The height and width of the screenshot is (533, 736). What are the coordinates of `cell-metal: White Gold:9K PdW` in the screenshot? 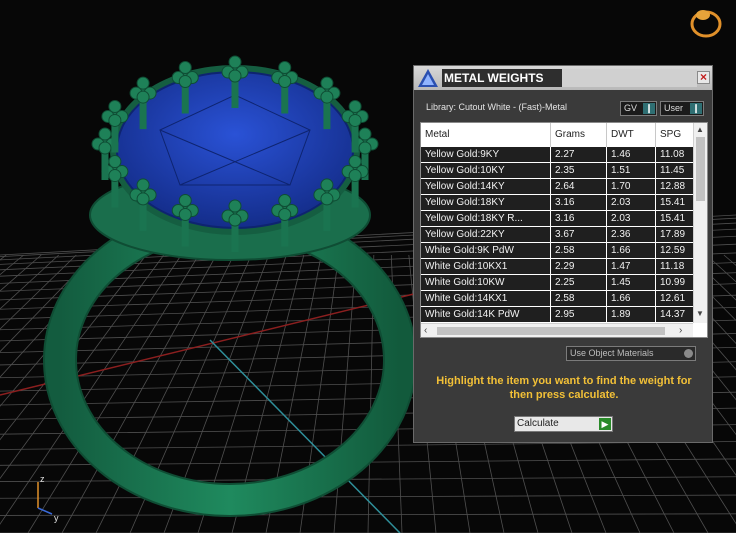 It's located at (486, 251).